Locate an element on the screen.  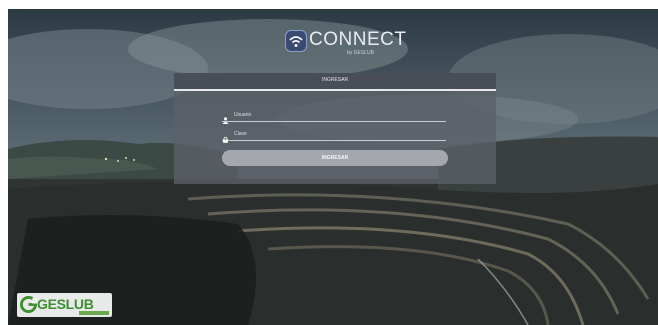
footer-logo-tagline-bar is located at coordinates (94, 313).